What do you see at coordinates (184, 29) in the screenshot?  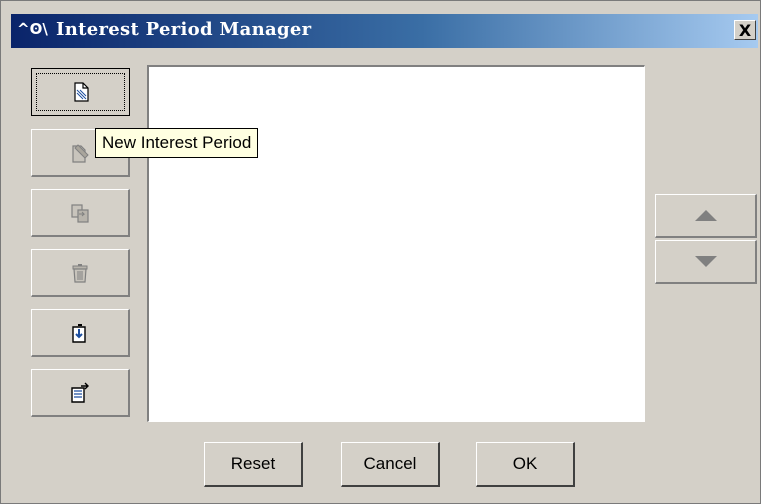 I see `window-title: Interest Period Manager` at bounding box center [184, 29].